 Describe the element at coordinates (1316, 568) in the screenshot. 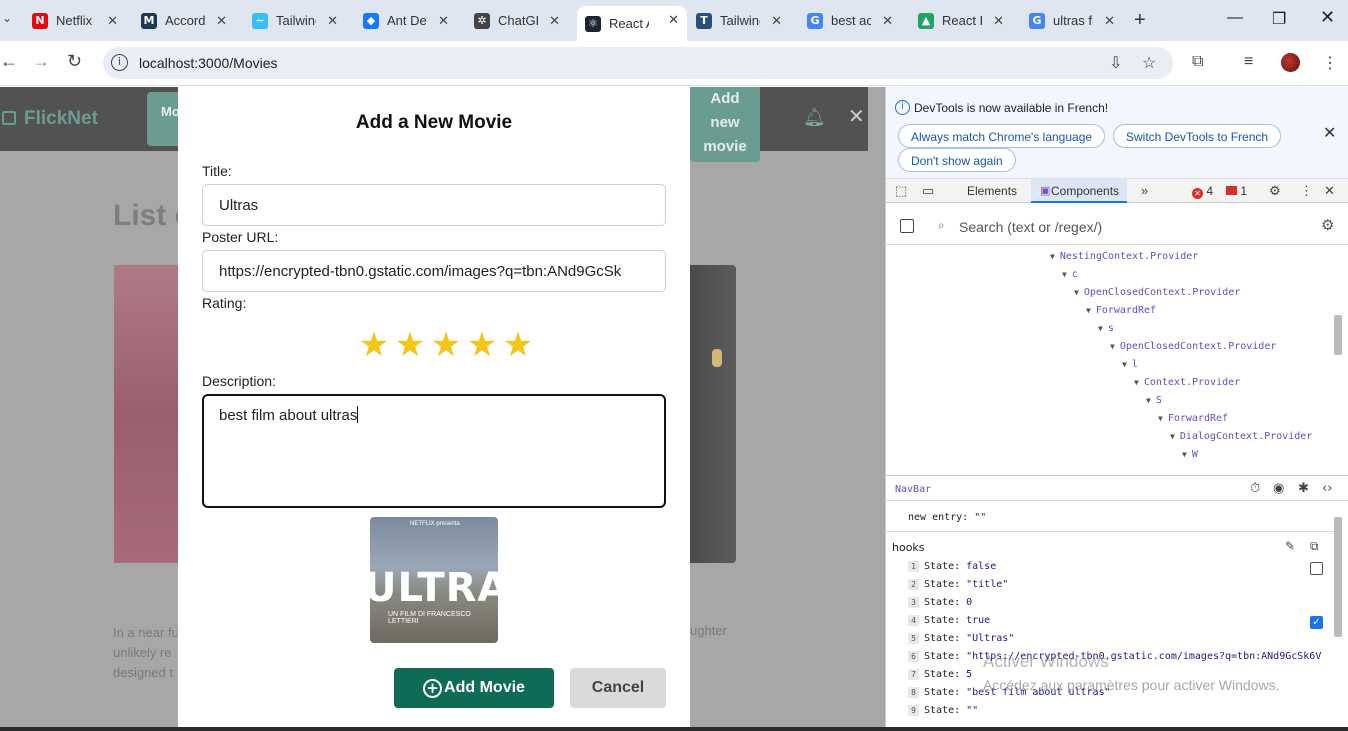

I see `hook-checkbox` at that location.